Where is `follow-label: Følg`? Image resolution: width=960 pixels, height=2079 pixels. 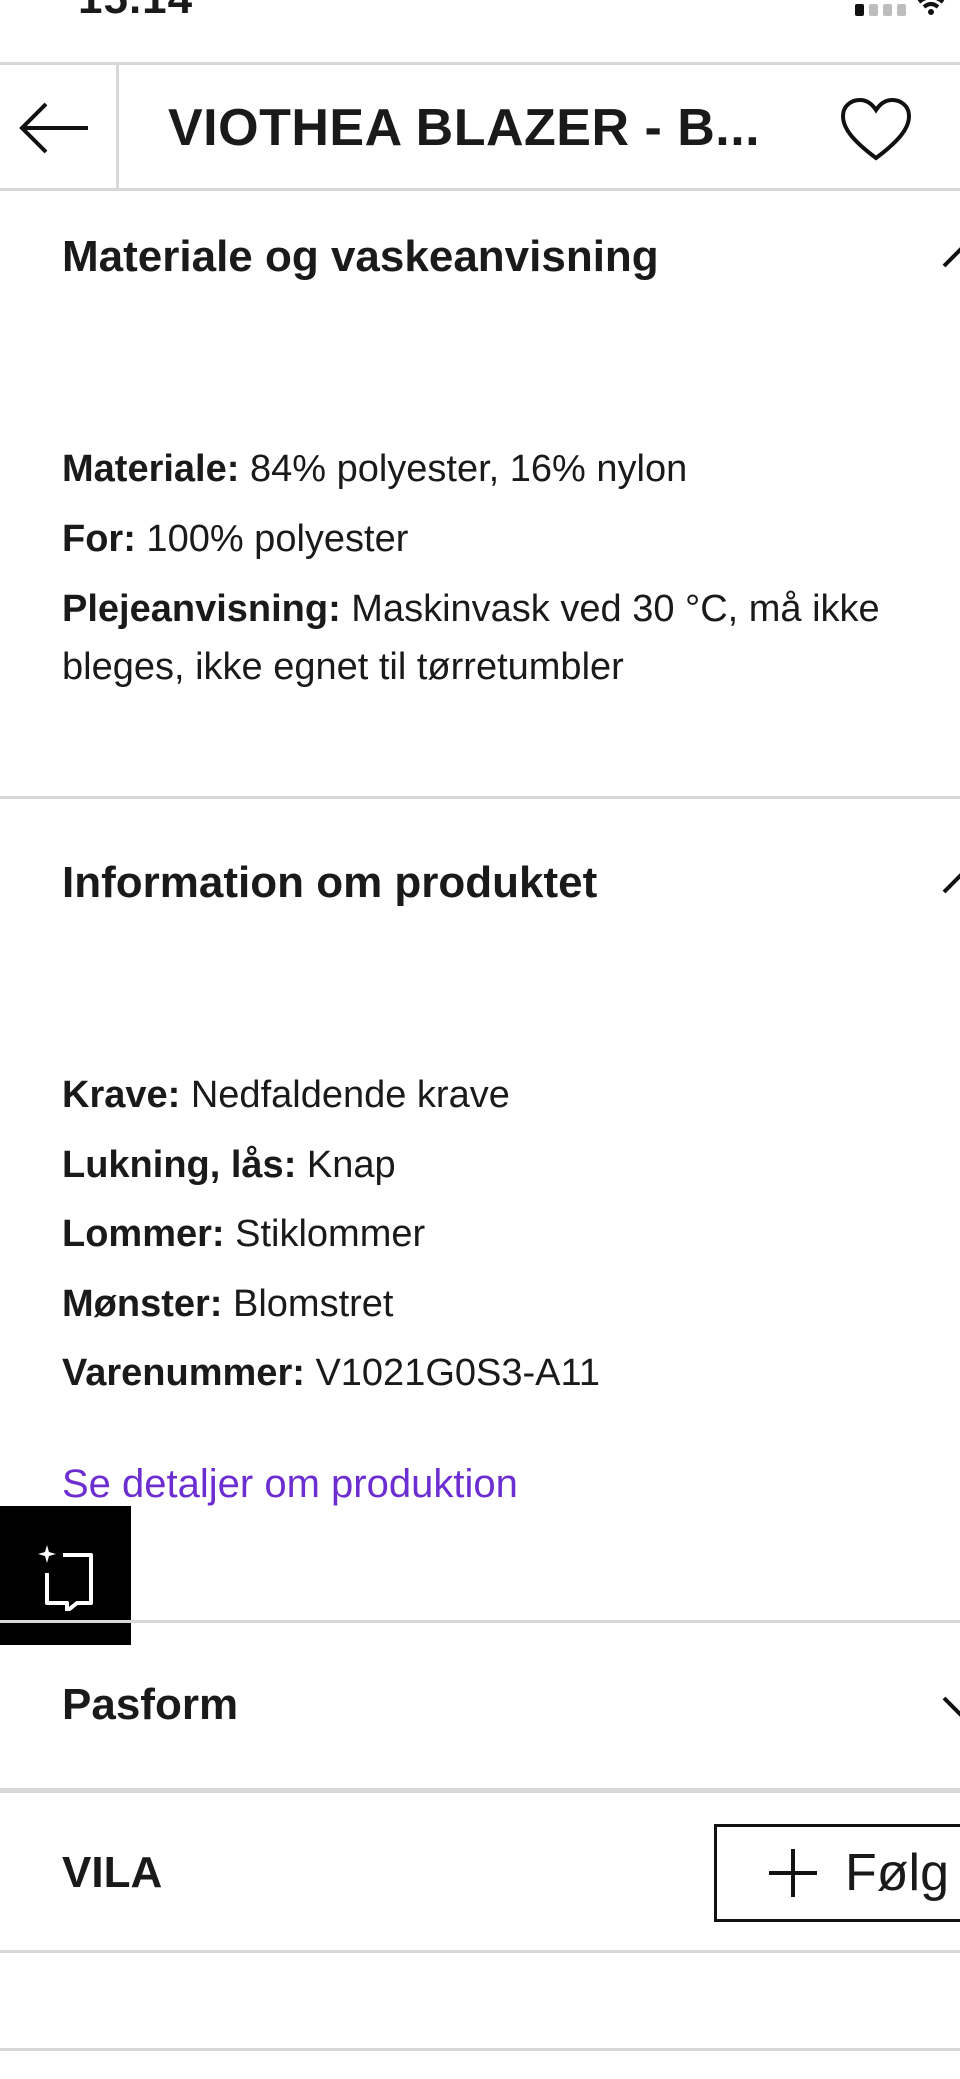 follow-label: Følg is located at coordinates (897, 1873).